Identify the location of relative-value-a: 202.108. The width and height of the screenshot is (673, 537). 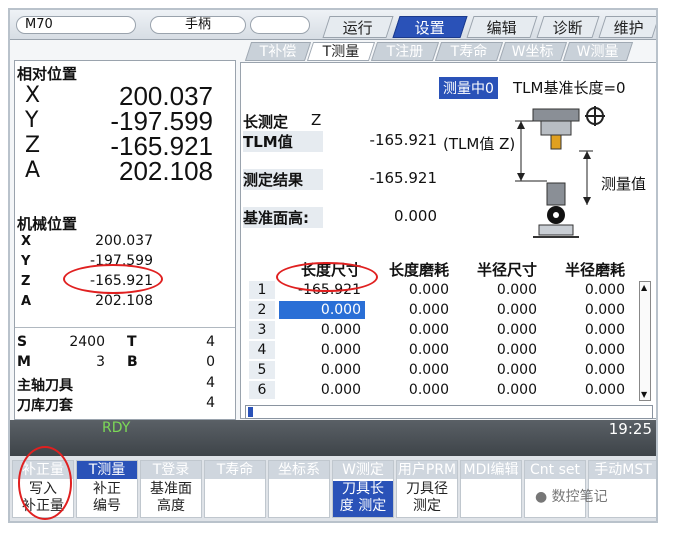
(166, 171).